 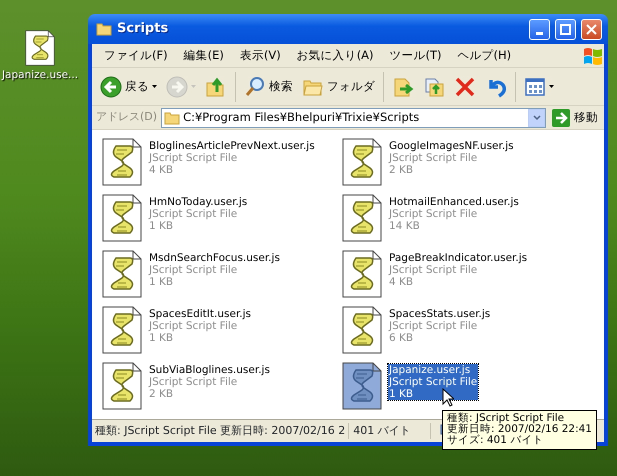 I want to click on tooltip-line: 更新日時: 2007/02/16 22:41, so click(x=519, y=429).